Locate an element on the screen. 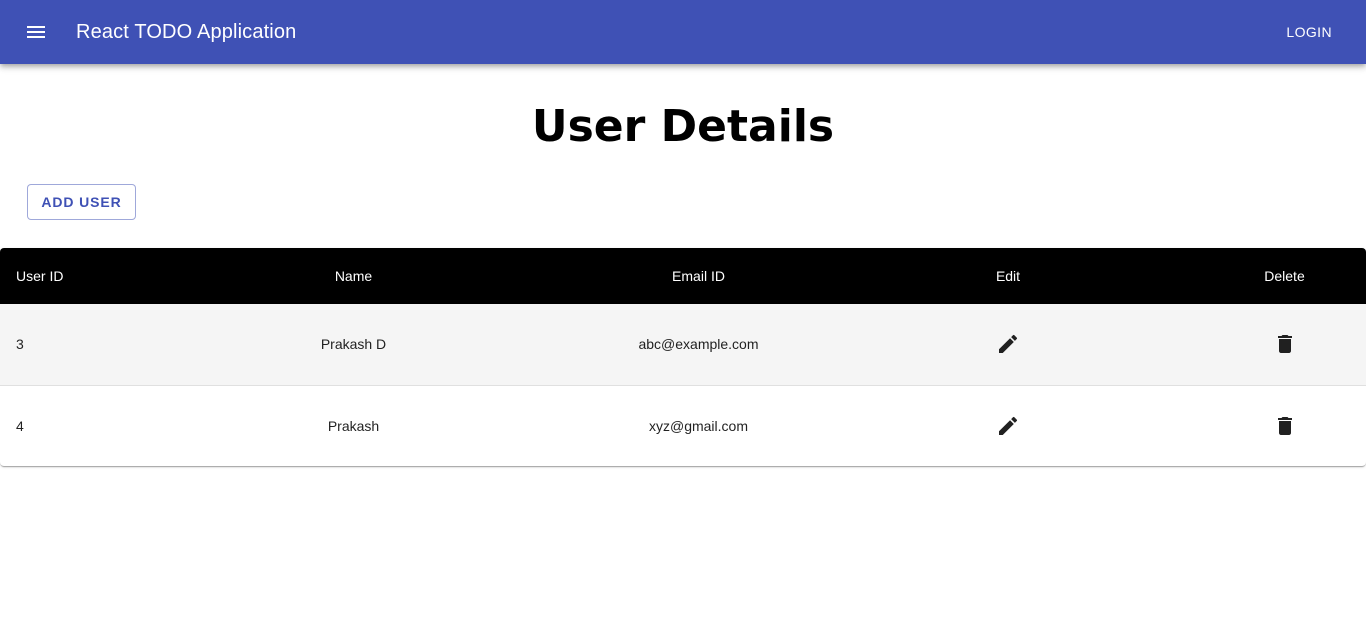 The image size is (1366, 624). app-title: React TODO Application is located at coordinates (186, 32).